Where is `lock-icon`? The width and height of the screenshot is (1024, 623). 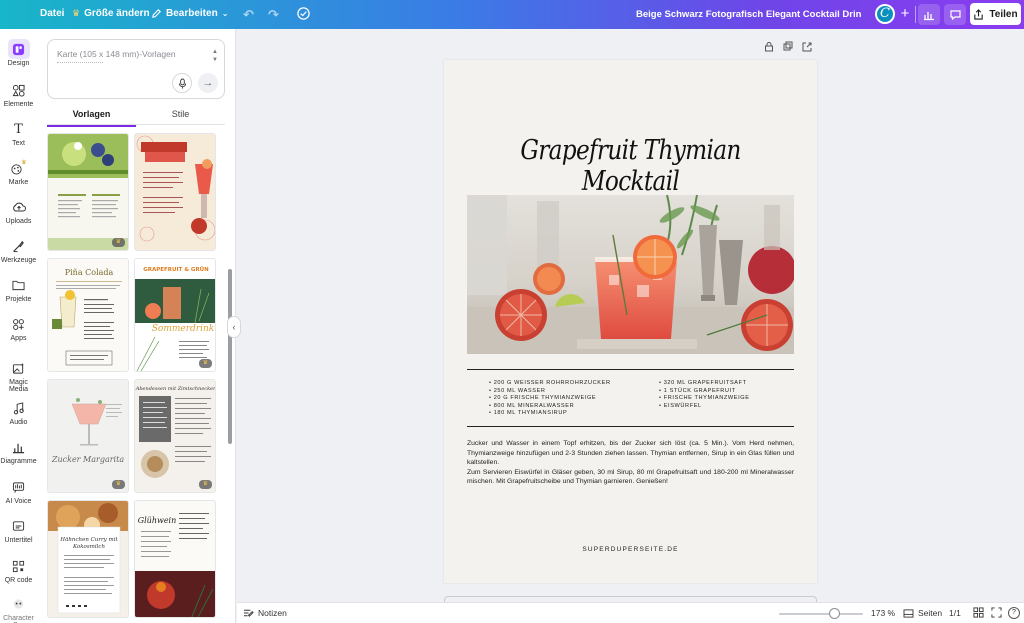 lock-icon is located at coordinates (769, 46).